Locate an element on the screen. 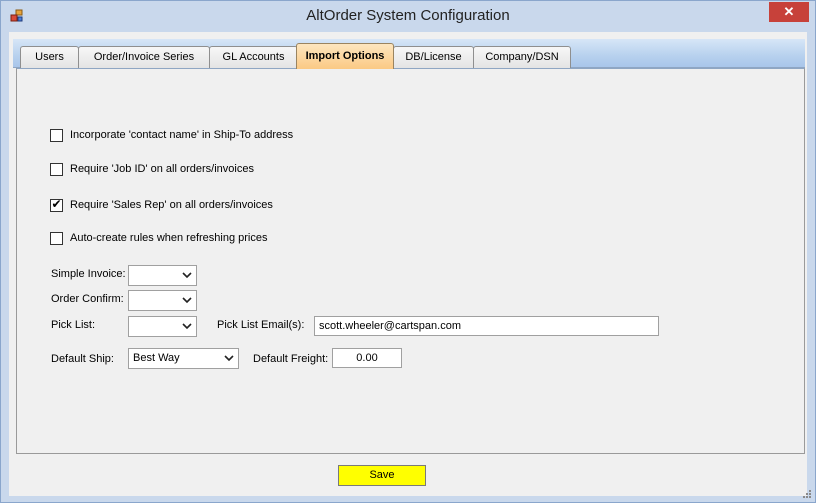 This screenshot has width=816, height=503. tab-import-options: Import Options is located at coordinates (345, 56).